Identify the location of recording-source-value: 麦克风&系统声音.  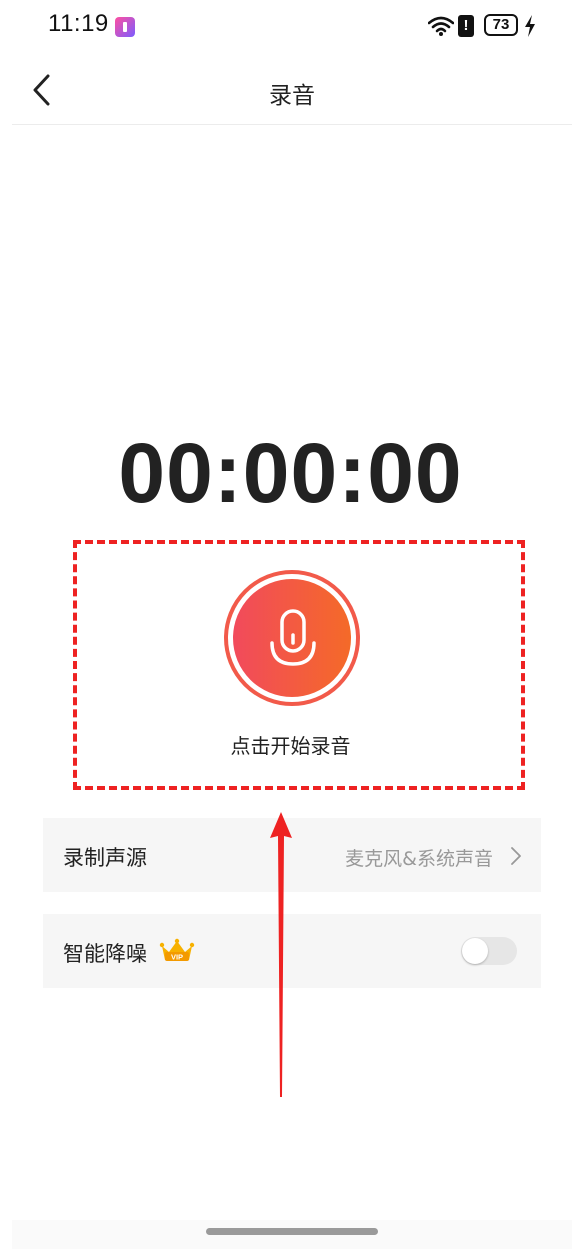
(419, 859).